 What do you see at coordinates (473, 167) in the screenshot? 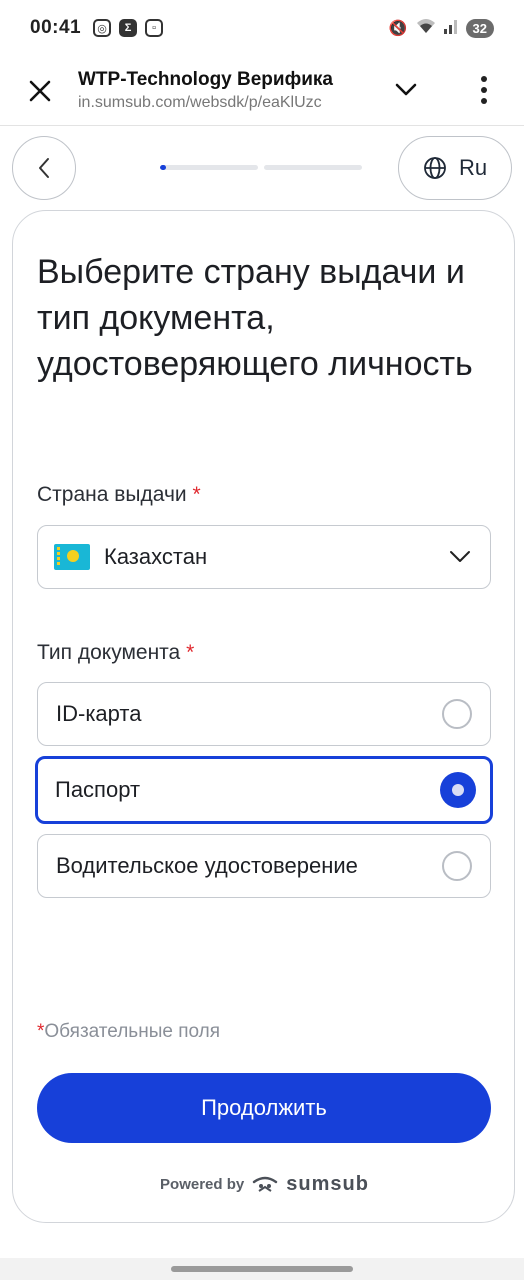
I see `language-label: Ru` at bounding box center [473, 167].